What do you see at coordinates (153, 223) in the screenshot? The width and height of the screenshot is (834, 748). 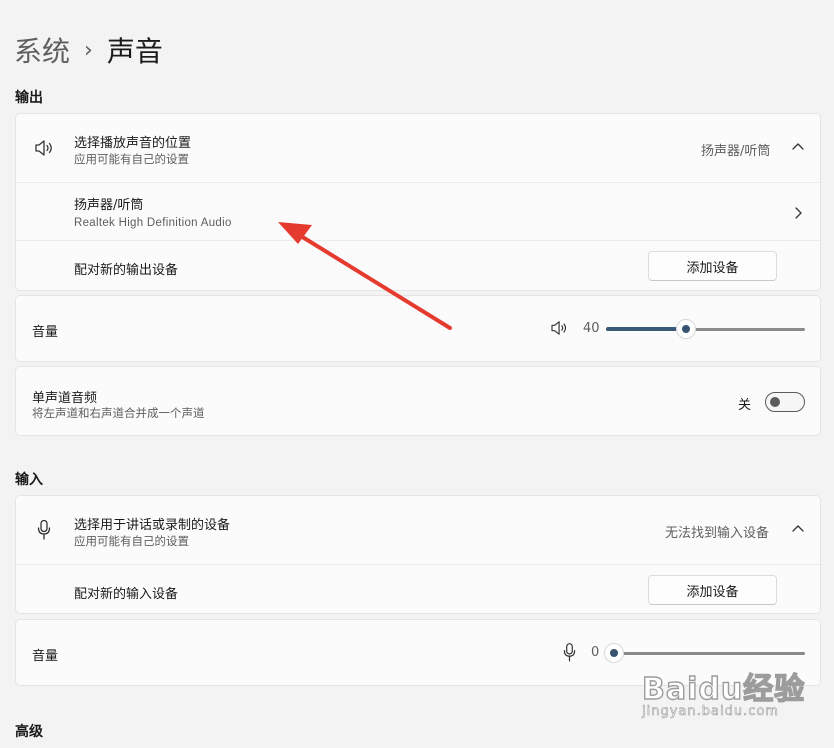 I see `output-device-driver: Realtek High Definition Audio` at bounding box center [153, 223].